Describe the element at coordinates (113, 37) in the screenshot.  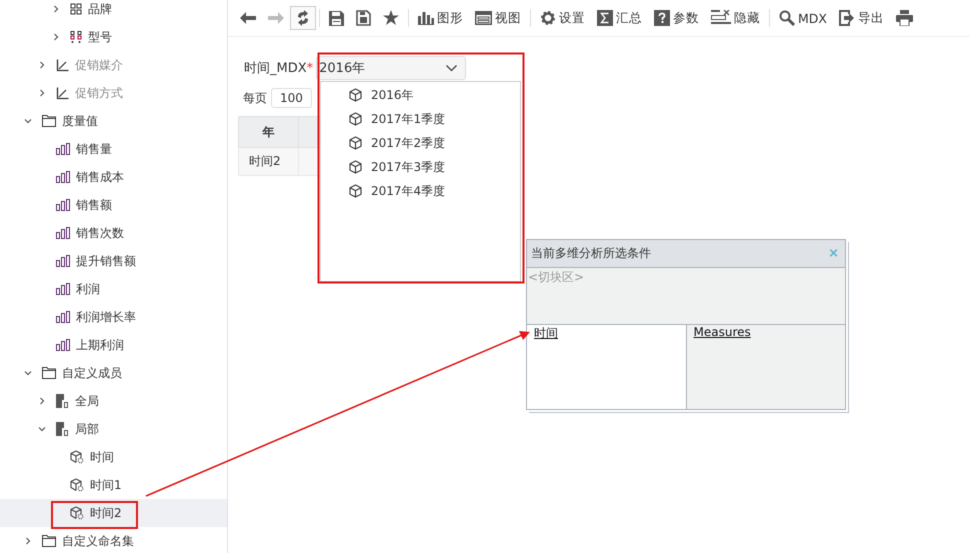
I see `tree-item: 型号` at that location.